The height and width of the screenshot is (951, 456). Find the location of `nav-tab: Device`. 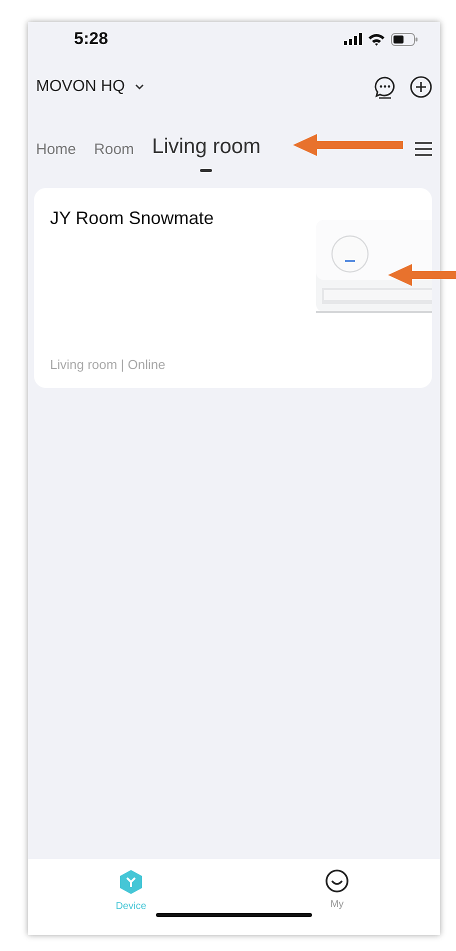

nav-tab: Device is located at coordinates (131, 902).